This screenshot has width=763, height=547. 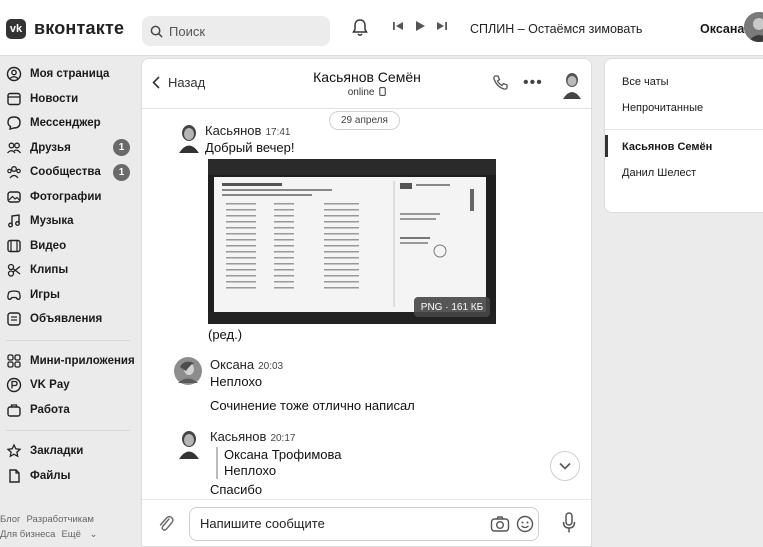 What do you see at coordinates (50, 409) in the screenshot?
I see `nav-item-label: Работа` at bounding box center [50, 409].